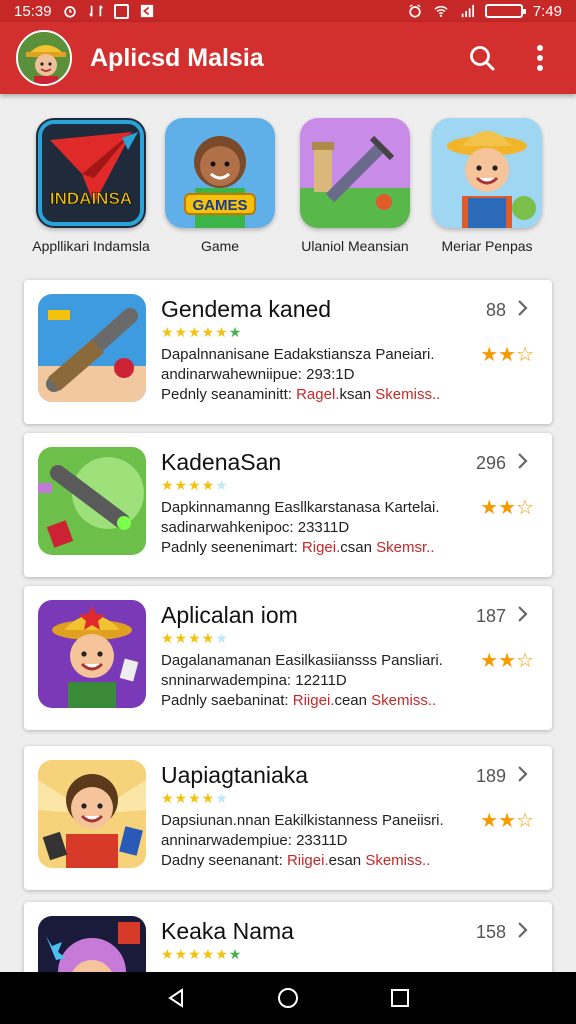  What do you see at coordinates (92, 654) in the screenshot?
I see `firefighter-character-icon` at bounding box center [92, 654].